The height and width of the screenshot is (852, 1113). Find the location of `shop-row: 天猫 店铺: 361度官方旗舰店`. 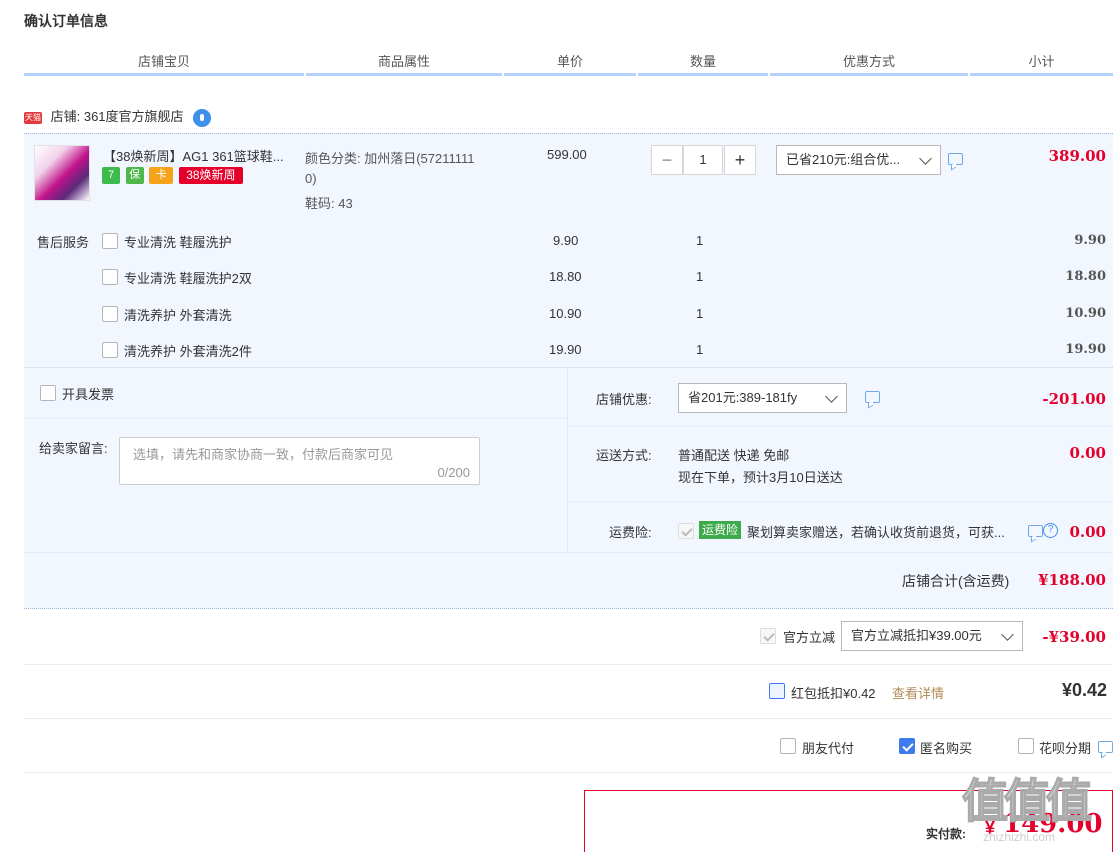

shop-row: 天猫 店铺: 361度官方旗舰店 is located at coordinates (118, 117).